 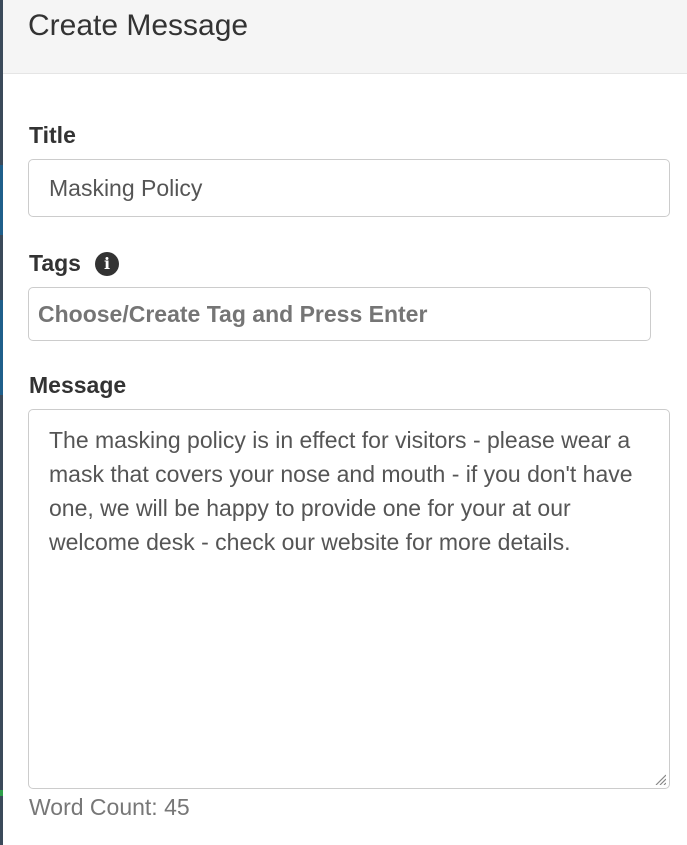 I want to click on modal-header: Create Message, so click(x=345, y=37).